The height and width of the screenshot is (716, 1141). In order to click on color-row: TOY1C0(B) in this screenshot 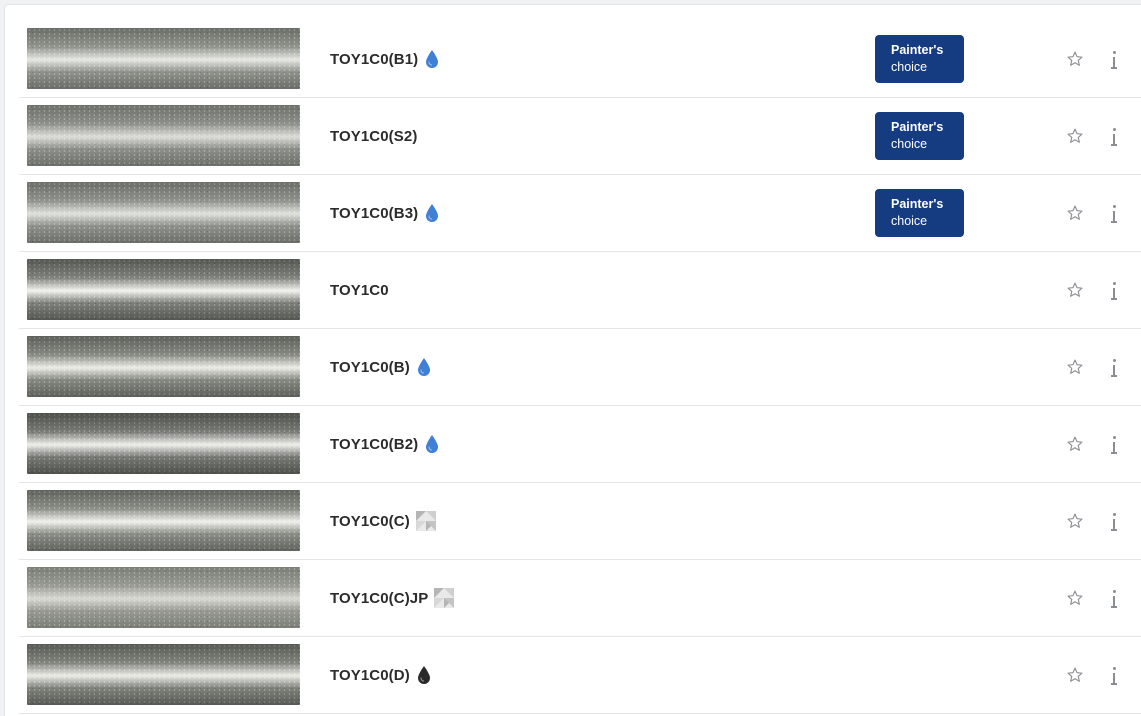, I will do `click(580, 367)`.